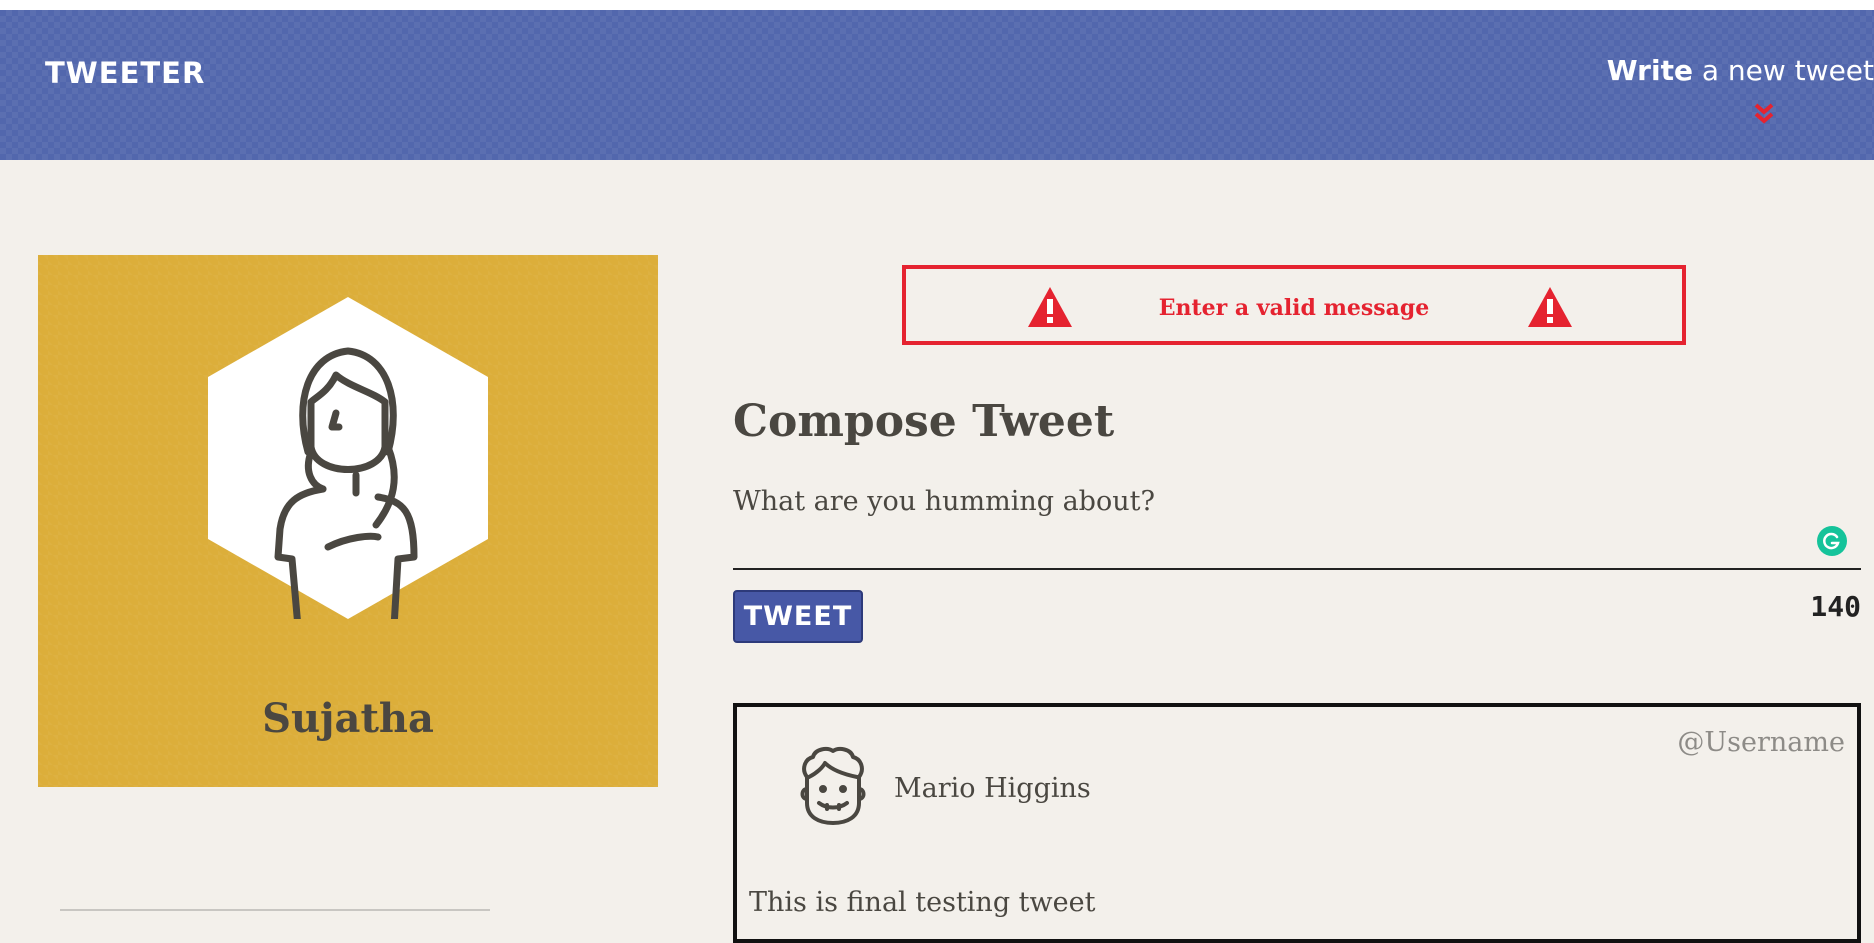 This screenshot has width=1874, height=943. I want to click on compose-title: Compose Tweet, so click(924, 421).